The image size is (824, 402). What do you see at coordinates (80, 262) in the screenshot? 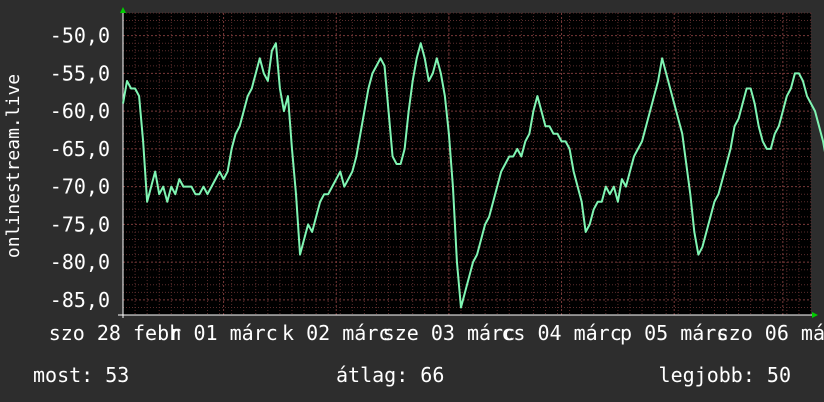
I see `y-tick-label: -80,0` at bounding box center [80, 262].